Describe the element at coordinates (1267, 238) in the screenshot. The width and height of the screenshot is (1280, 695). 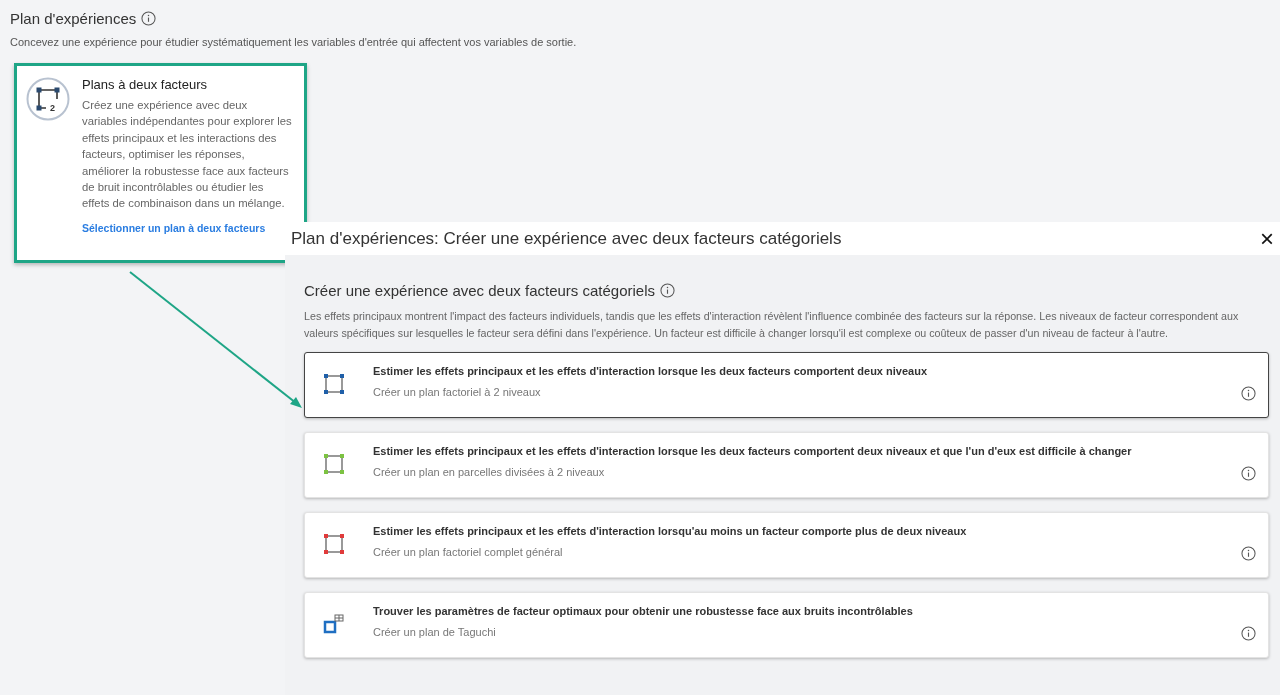
I see `close-button: ×` at that location.